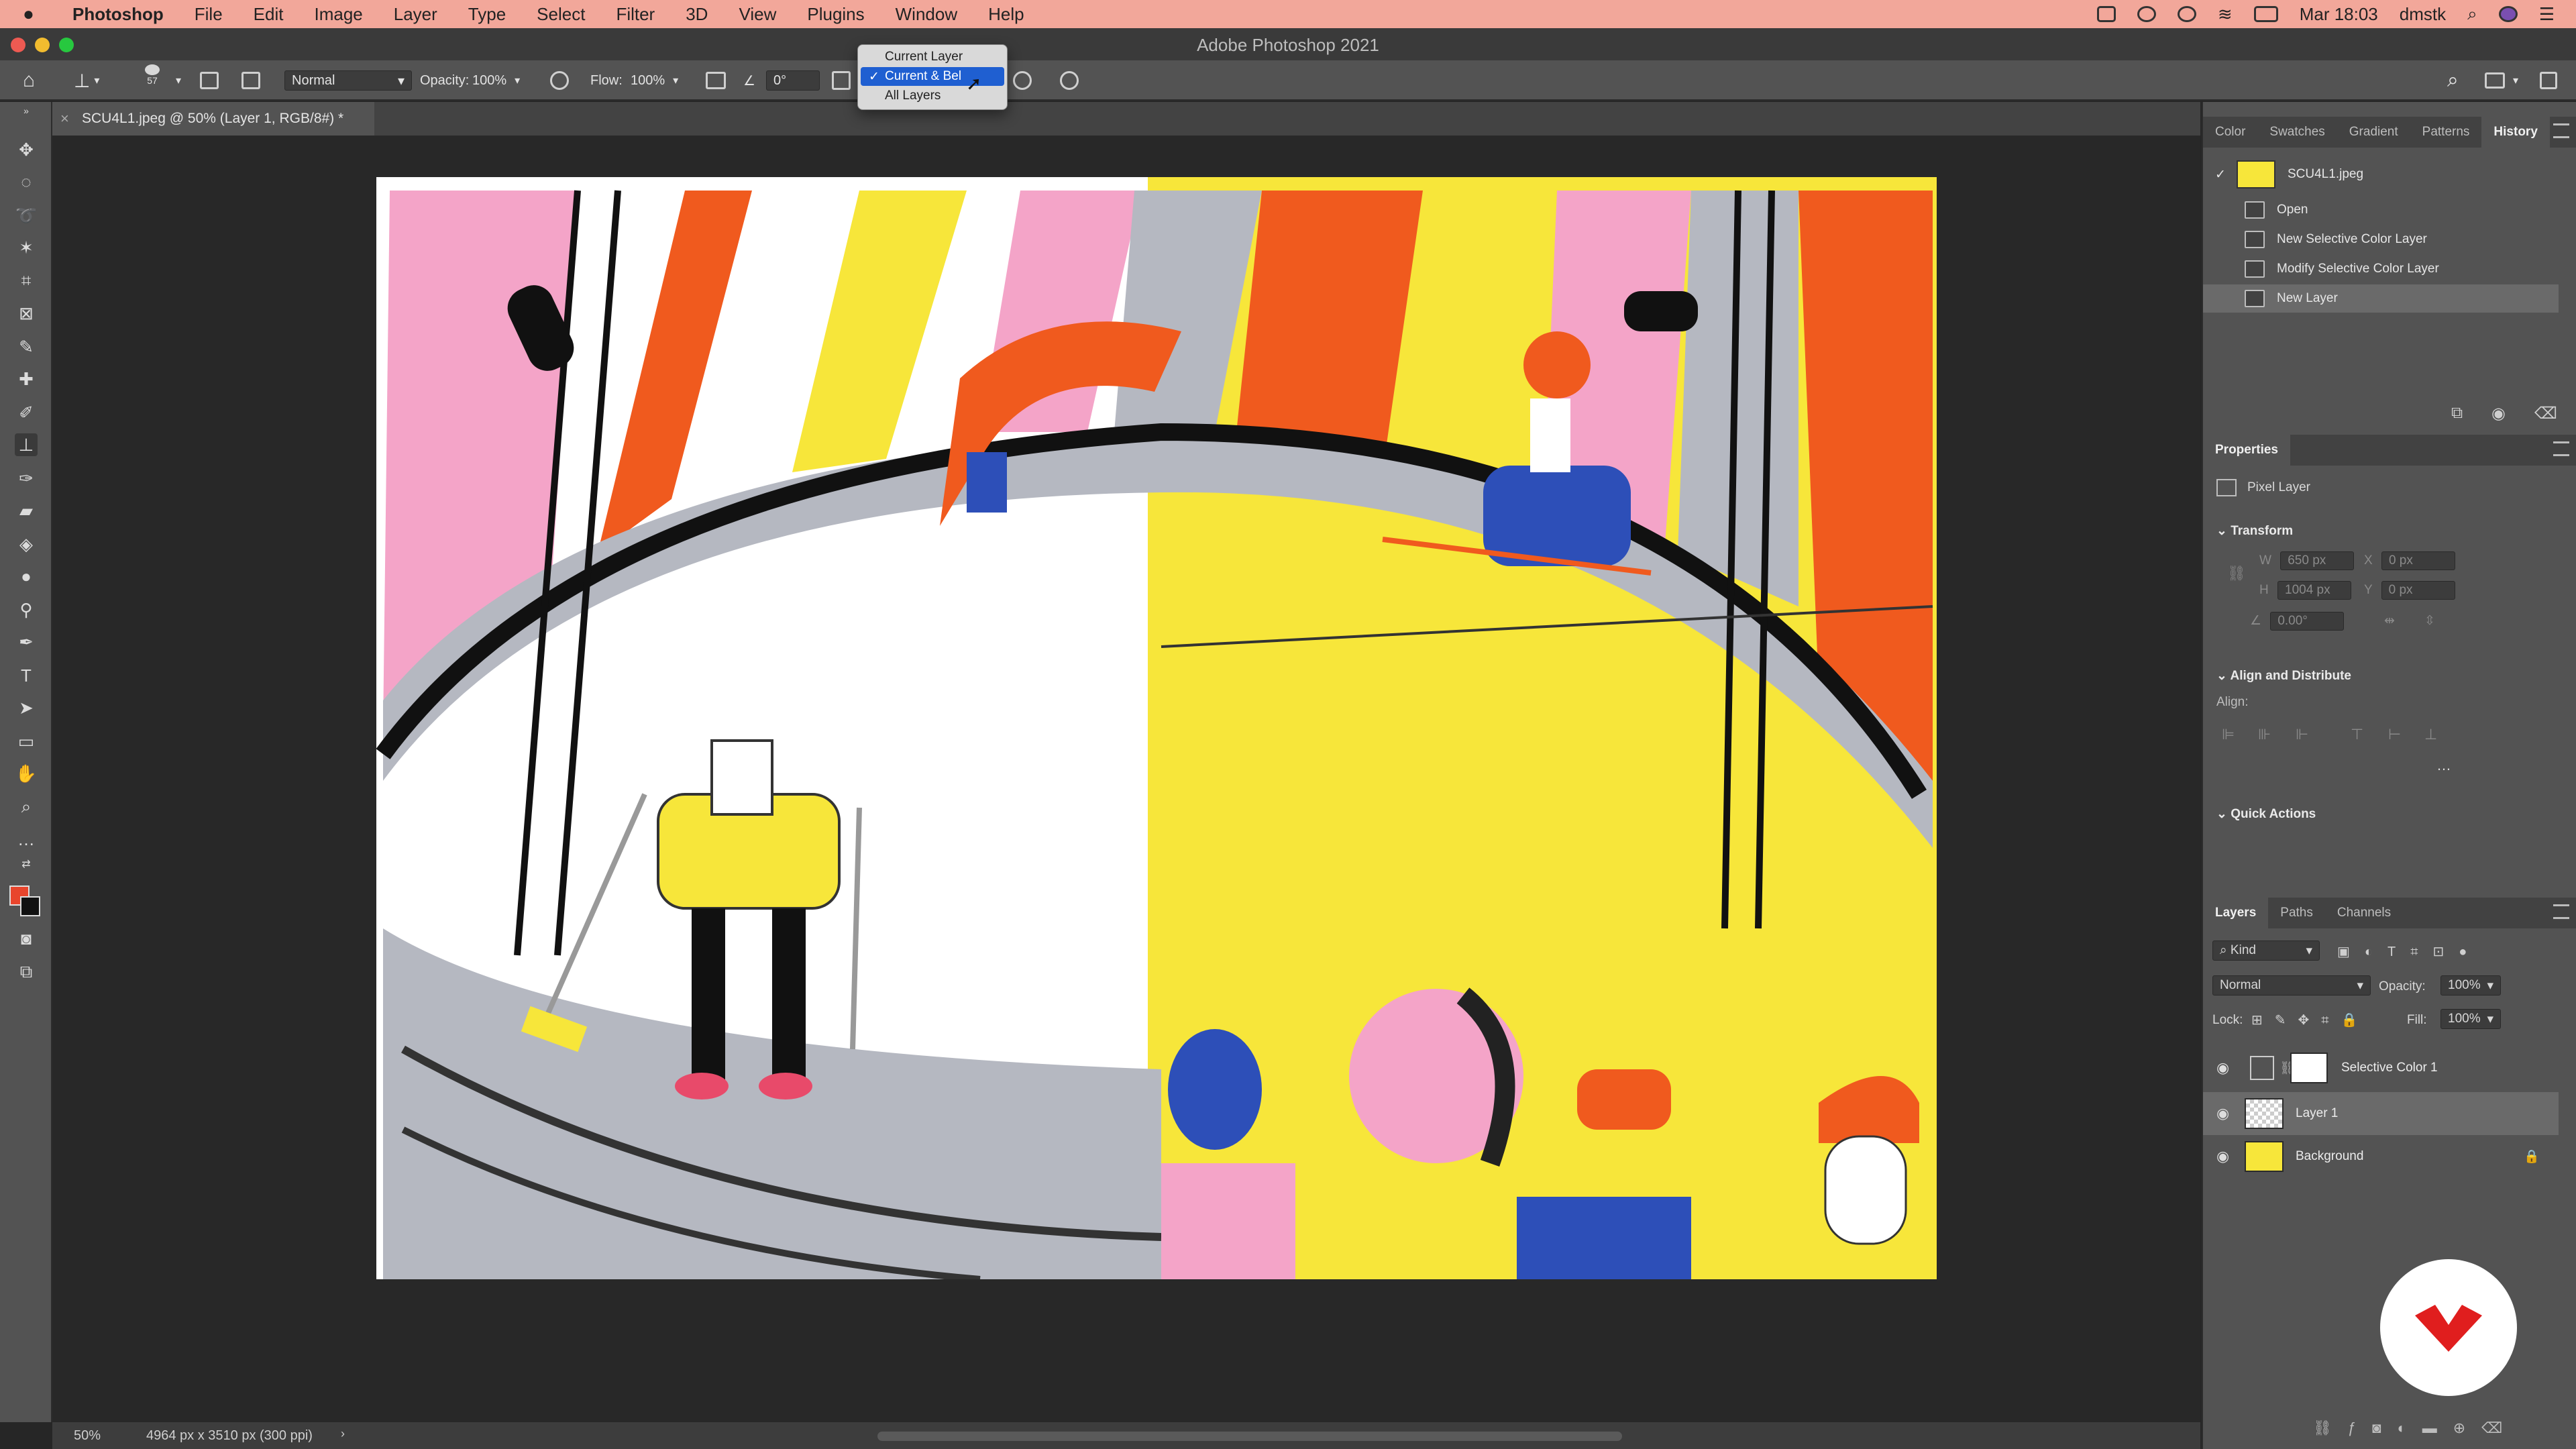  I want to click on crop-tool-icon: ⌗, so click(26, 281).